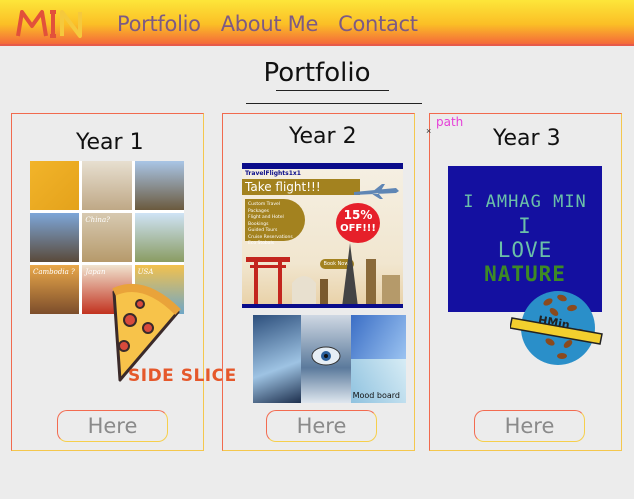  I want to click on nav-link-contact: Contact, so click(378, 24).